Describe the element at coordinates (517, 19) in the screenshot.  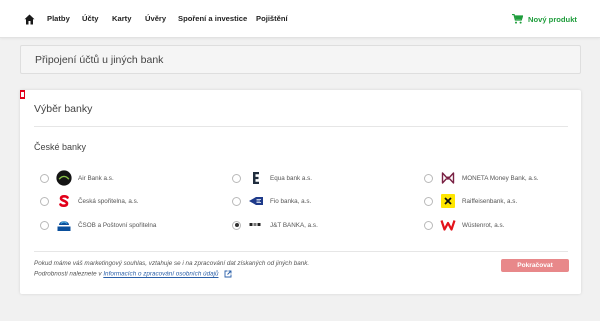
I see `shopping-cart-icon` at that location.